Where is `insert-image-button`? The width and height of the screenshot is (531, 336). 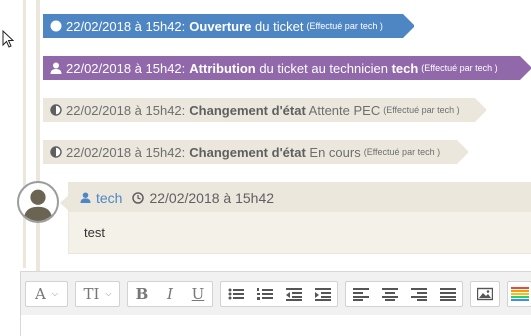 insert-image-button is located at coordinates (485, 294).